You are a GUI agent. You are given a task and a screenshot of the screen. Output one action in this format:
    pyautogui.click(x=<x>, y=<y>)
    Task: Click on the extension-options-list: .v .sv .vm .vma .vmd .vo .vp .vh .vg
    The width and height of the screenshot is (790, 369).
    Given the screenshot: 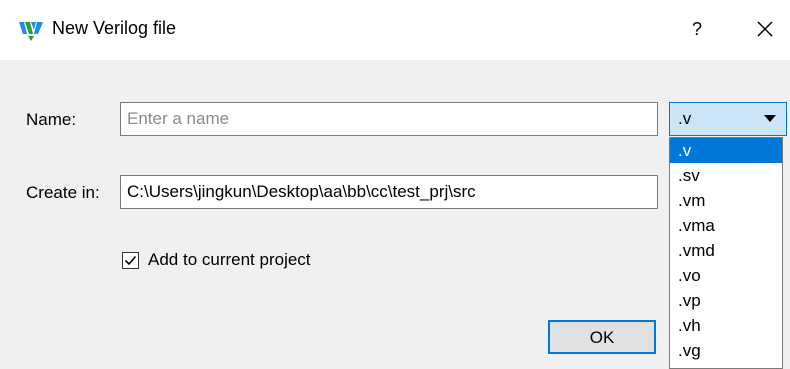 What is the action you would take?
    pyautogui.click(x=726, y=253)
    